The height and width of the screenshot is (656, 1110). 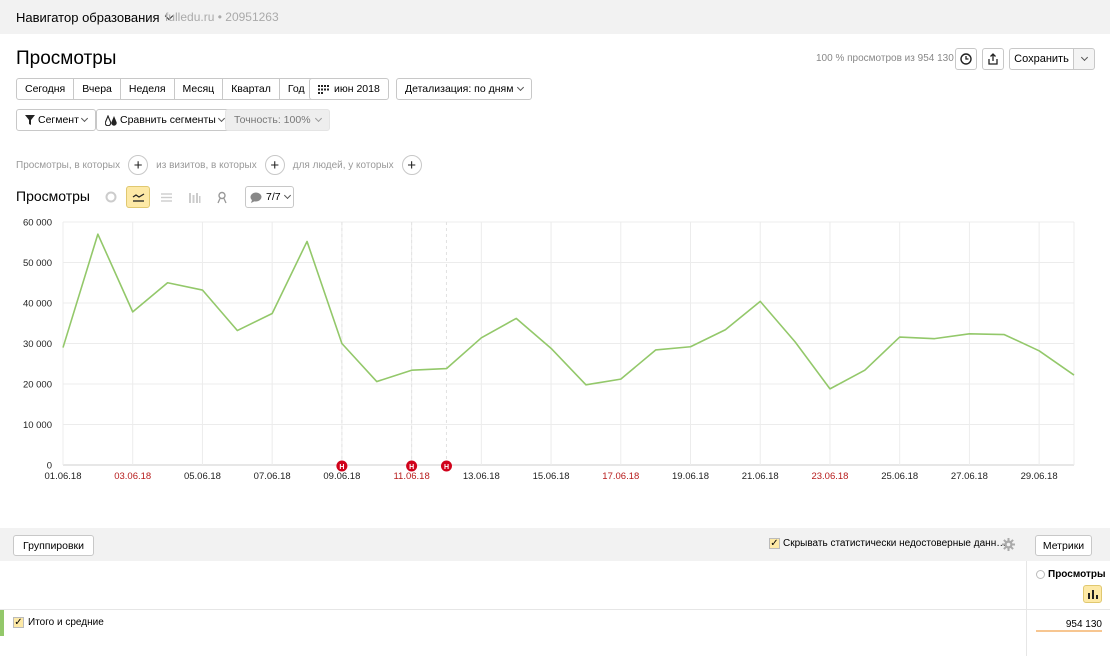 I want to click on line-chart-icon, so click(x=138, y=197).